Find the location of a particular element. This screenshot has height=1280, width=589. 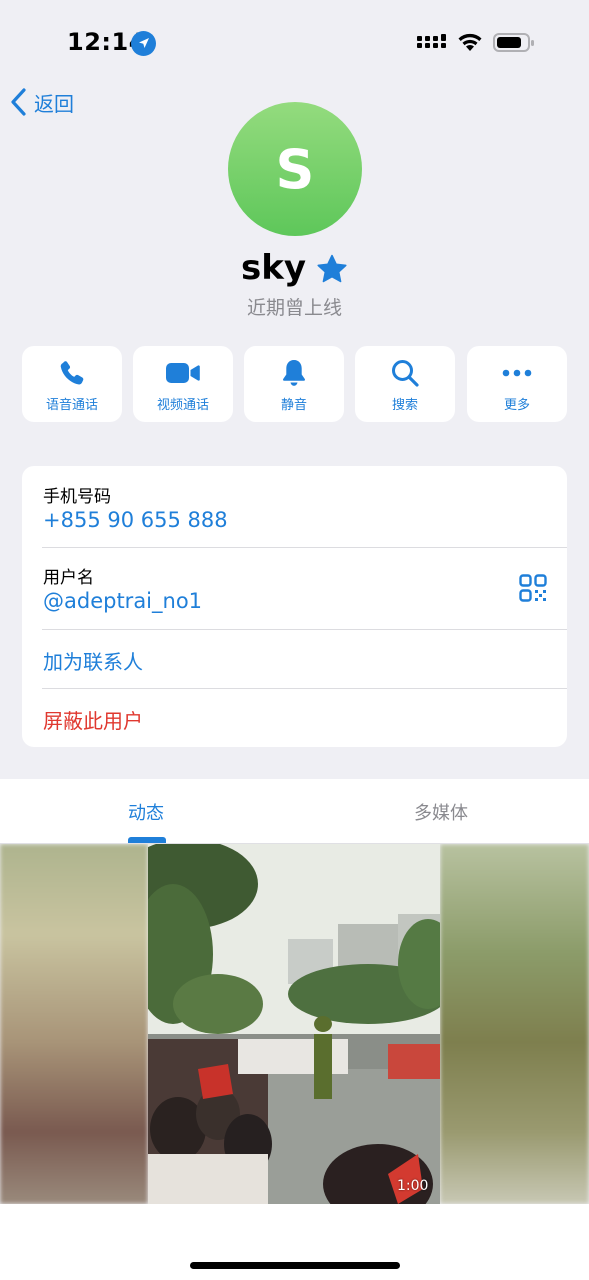

chevron-left-icon is located at coordinates (18, 102).